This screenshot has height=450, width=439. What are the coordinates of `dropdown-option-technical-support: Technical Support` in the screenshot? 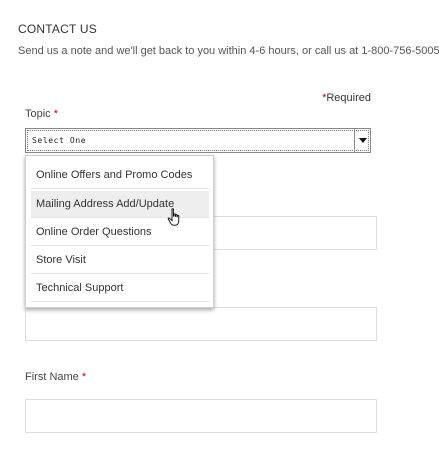 It's located at (120, 288).